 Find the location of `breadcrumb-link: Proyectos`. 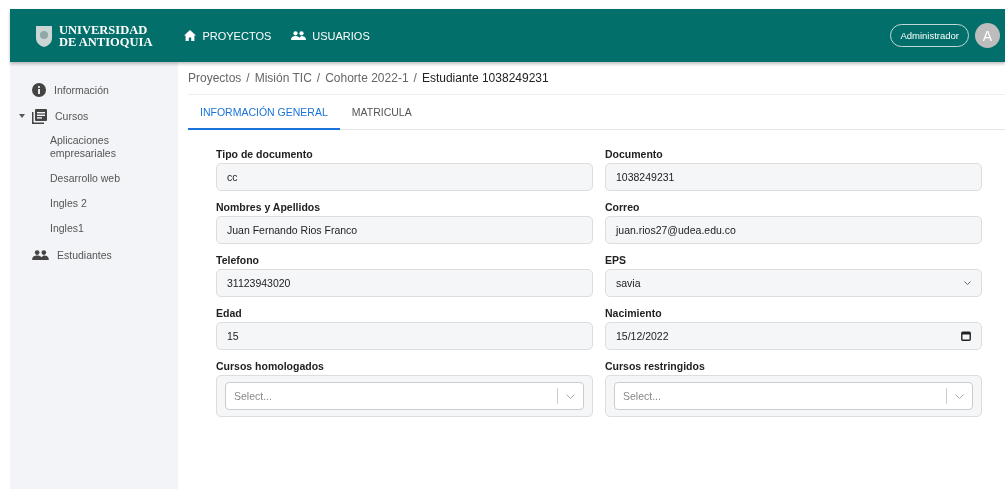

breadcrumb-link: Proyectos is located at coordinates (215, 78).